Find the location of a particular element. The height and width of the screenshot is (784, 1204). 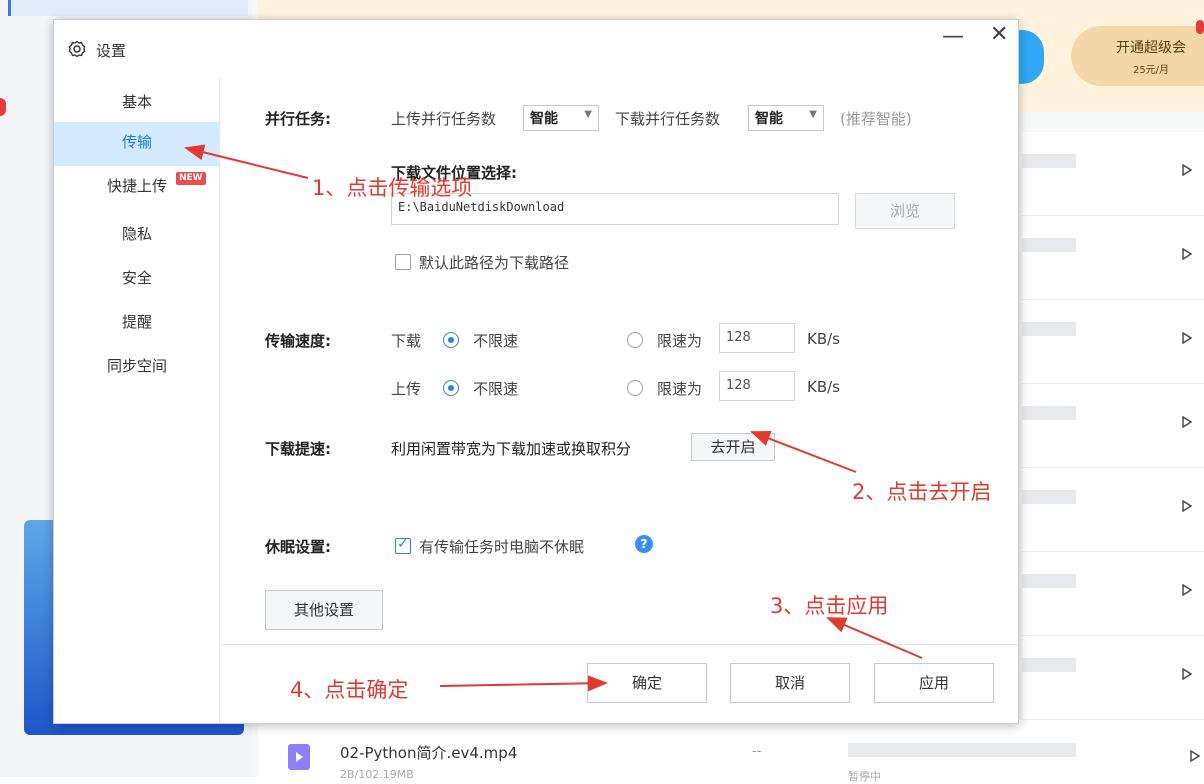

sleep-label: 休眠设置: is located at coordinates (298, 547).